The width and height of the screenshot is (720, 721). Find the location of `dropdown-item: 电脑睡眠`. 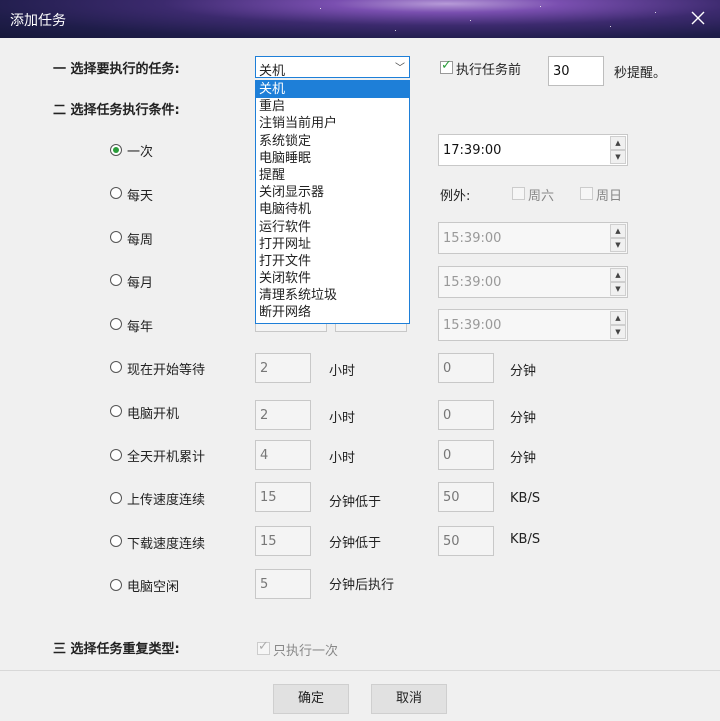

dropdown-item: 电脑睡眠 is located at coordinates (332, 158).